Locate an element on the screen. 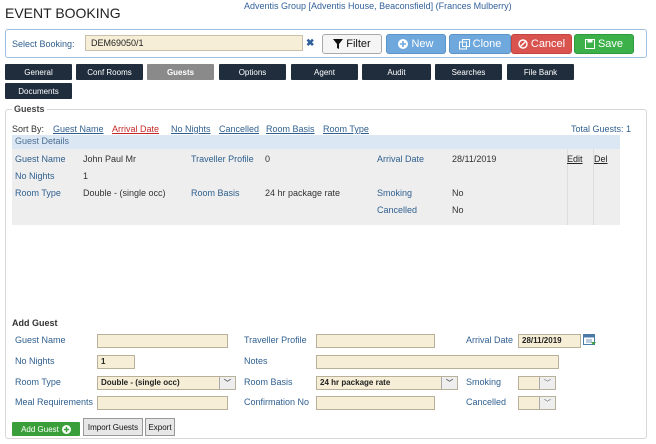 The height and width of the screenshot is (444, 656). guest-details-header: Guest Details is located at coordinates (316, 142).